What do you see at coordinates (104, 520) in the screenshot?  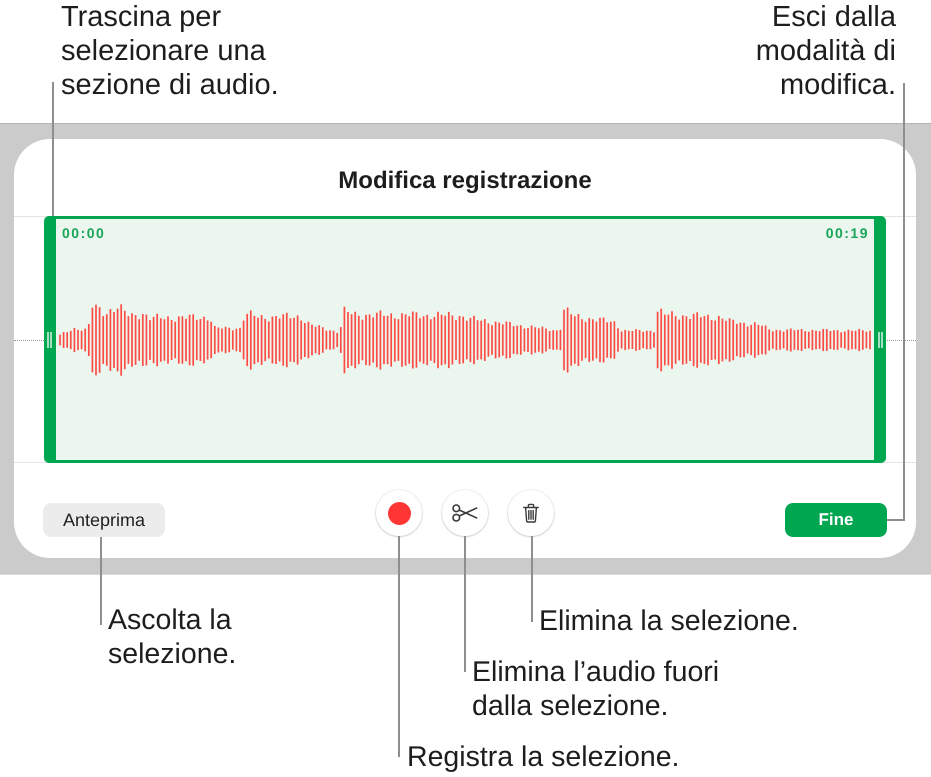 I see `preview-button: Anteprima` at bounding box center [104, 520].